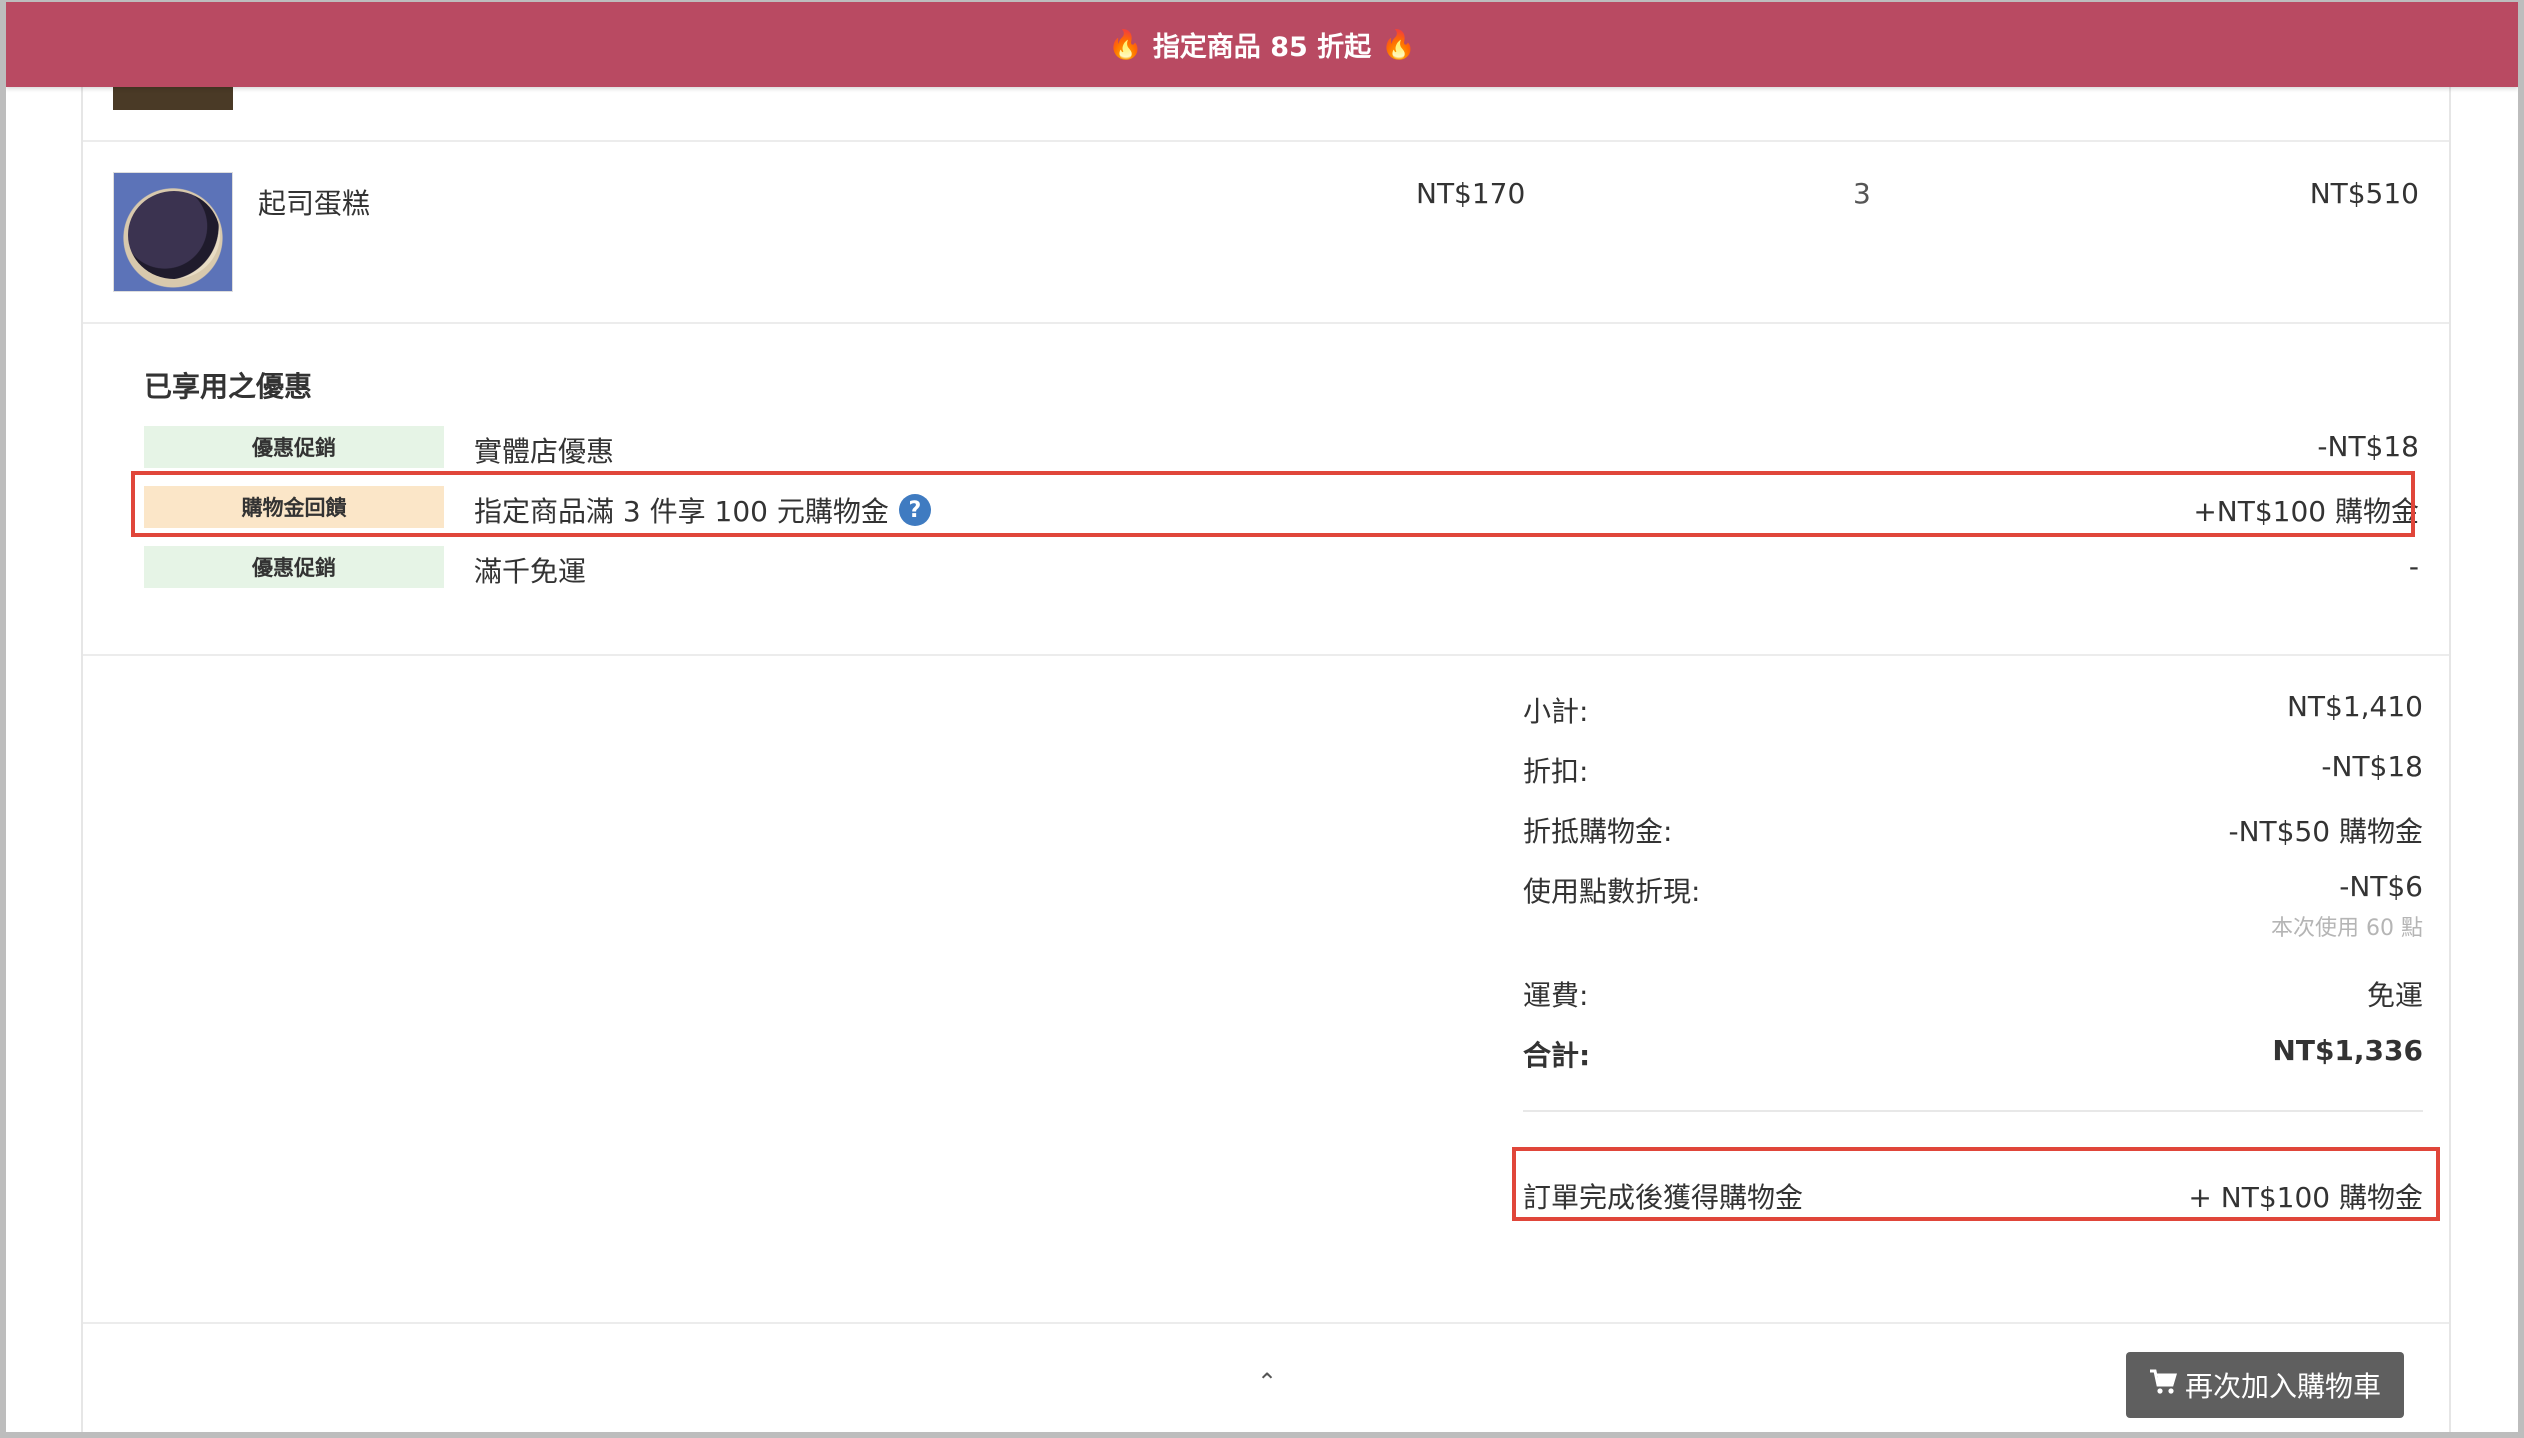 The image size is (2524, 1438). I want to click on applied-promotions-title: 已享用之優惠, so click(228, 386).